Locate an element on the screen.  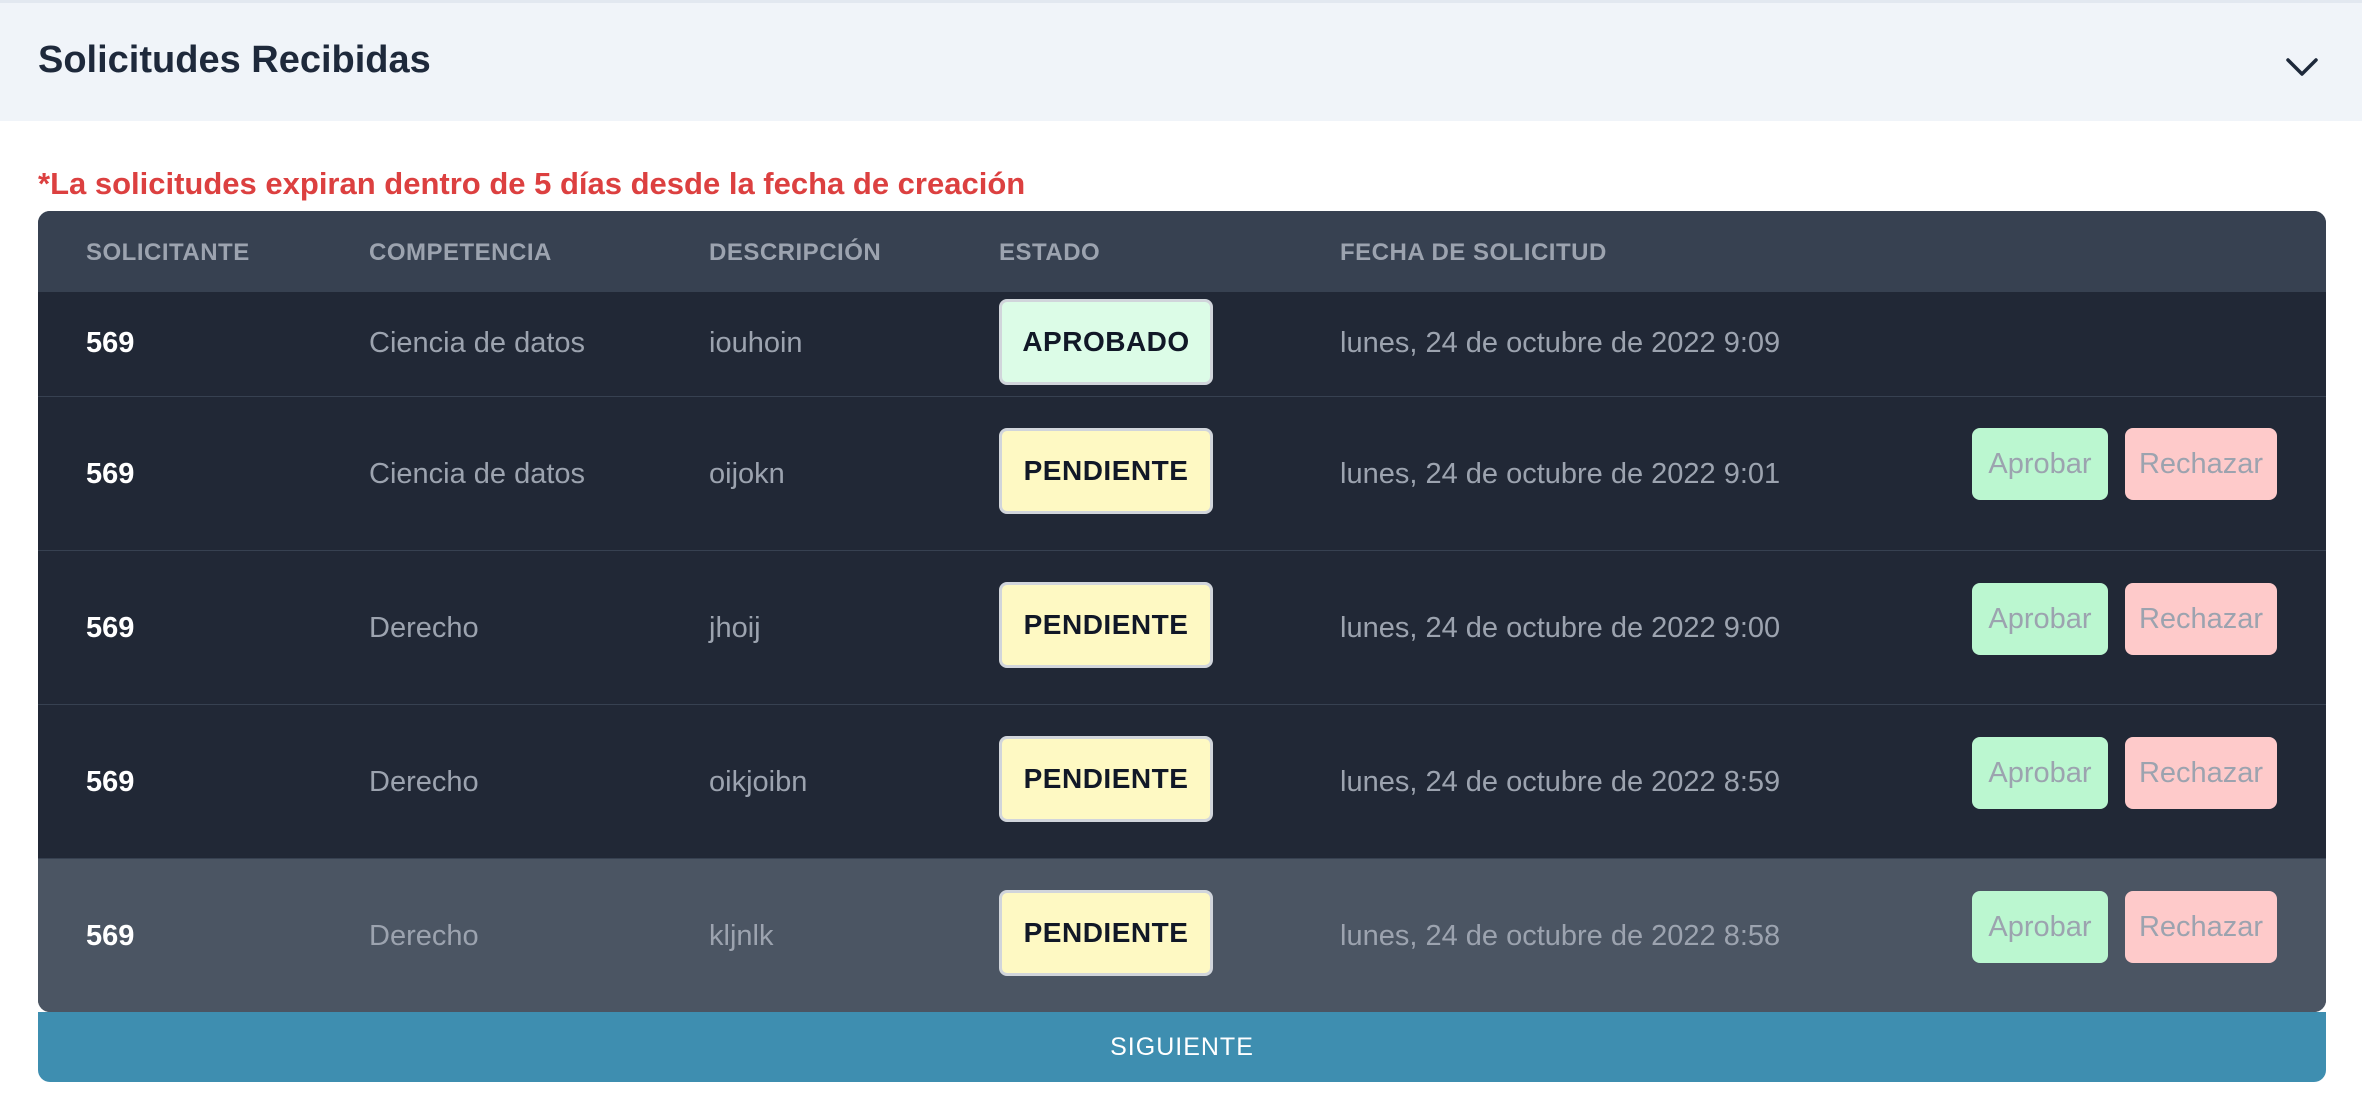
cell-descripcion: oikjoibn is located at coordinates (758, 782).